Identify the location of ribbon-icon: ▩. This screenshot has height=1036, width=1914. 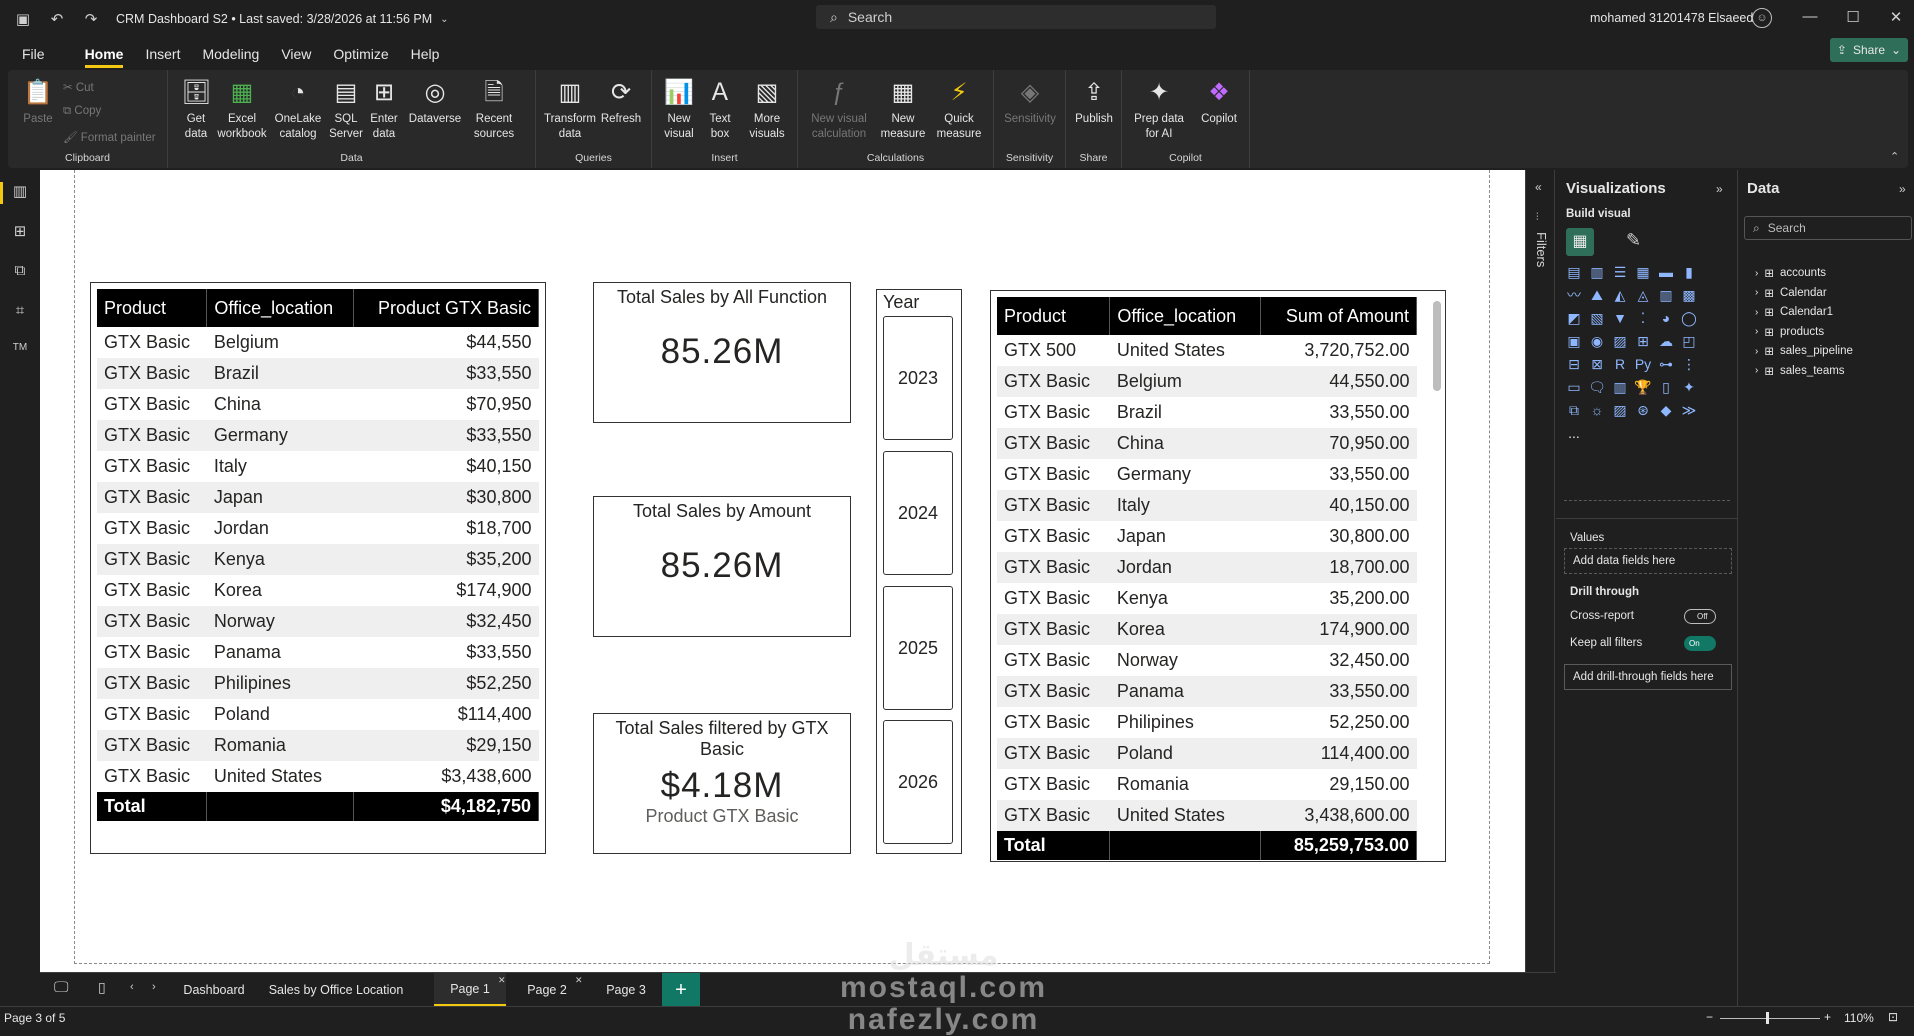
(1689, 295).